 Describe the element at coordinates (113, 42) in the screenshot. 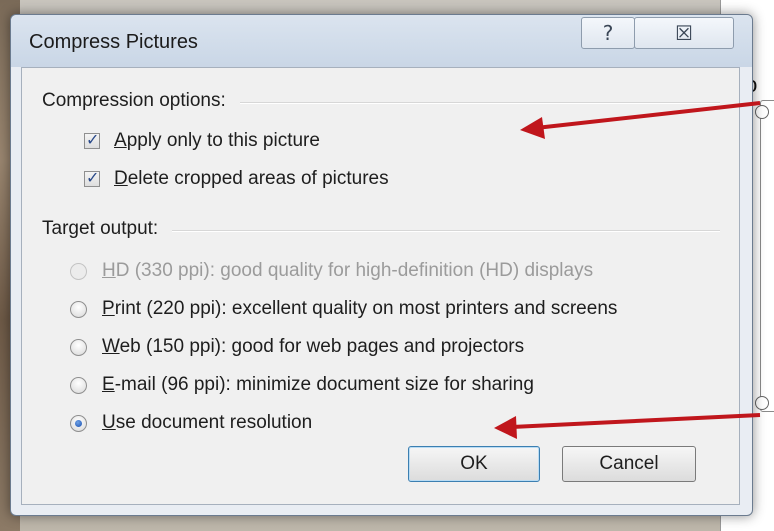

I see `dialog-title: Compress Pictures` at that location.